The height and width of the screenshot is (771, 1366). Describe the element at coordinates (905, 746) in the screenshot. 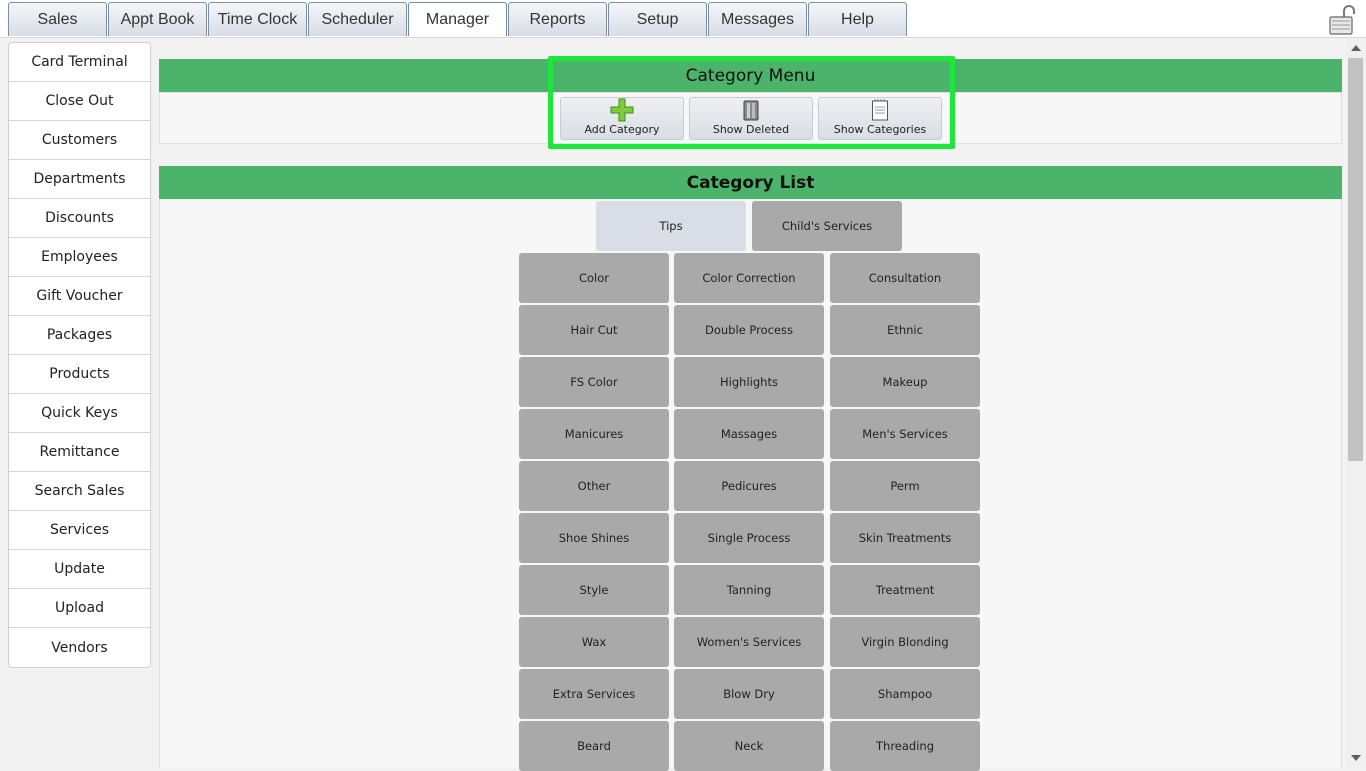

I see `category-button: Threading` at that location.